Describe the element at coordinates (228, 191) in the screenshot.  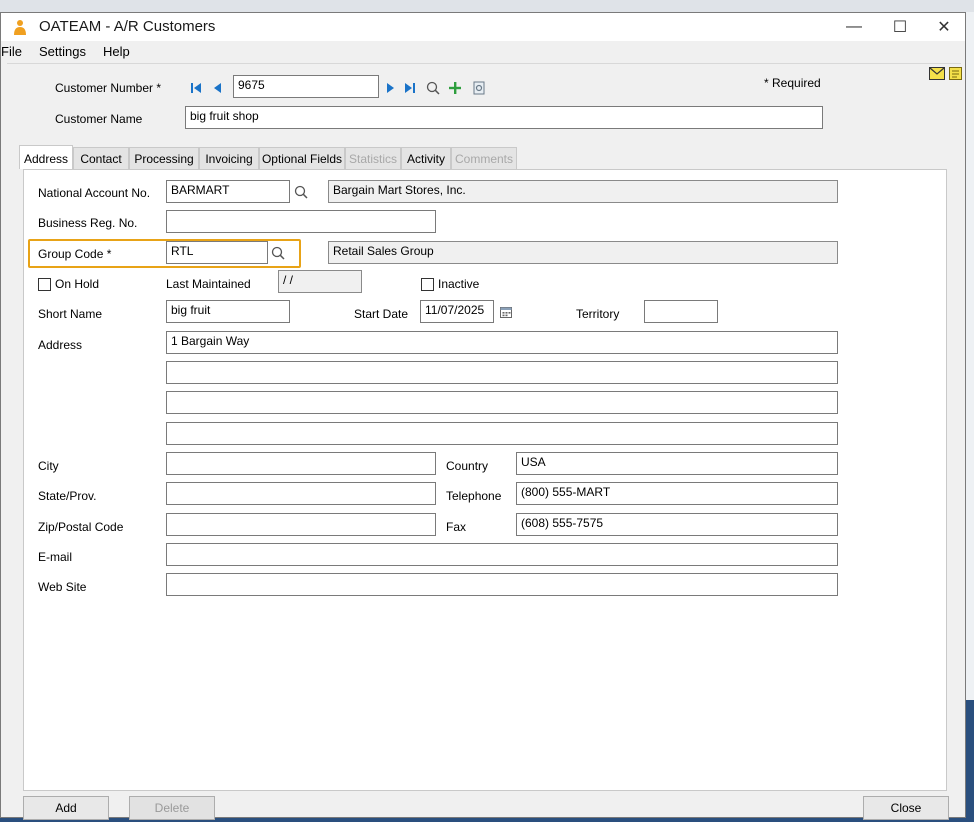
I see `national-account-input: BARMART` at that location.